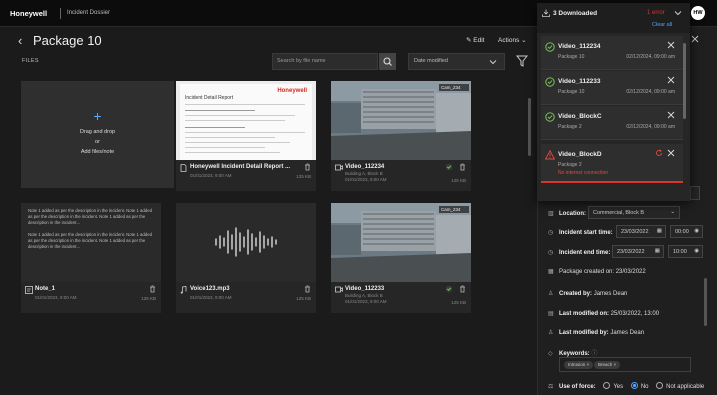  I want to click on audio-thumbnail, so click(246, 242).